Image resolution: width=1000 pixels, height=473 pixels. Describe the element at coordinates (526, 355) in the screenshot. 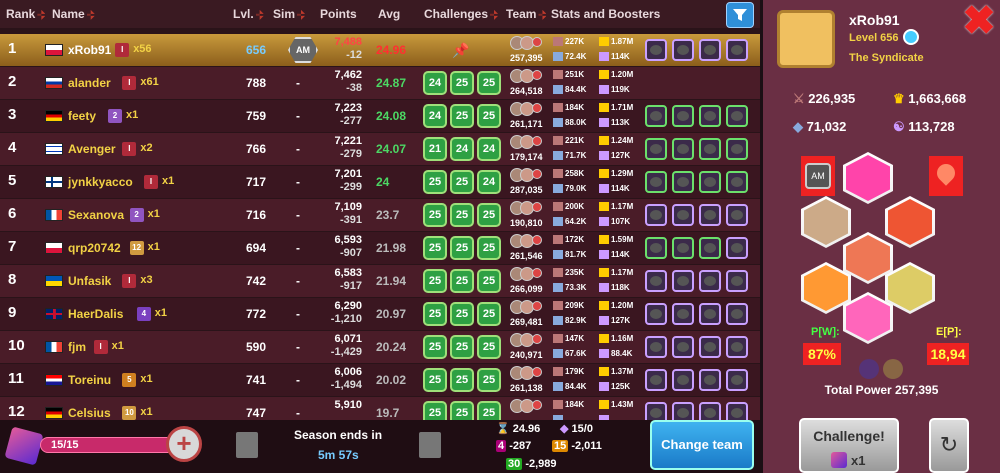

I see `team-power: 240,971` at that location.